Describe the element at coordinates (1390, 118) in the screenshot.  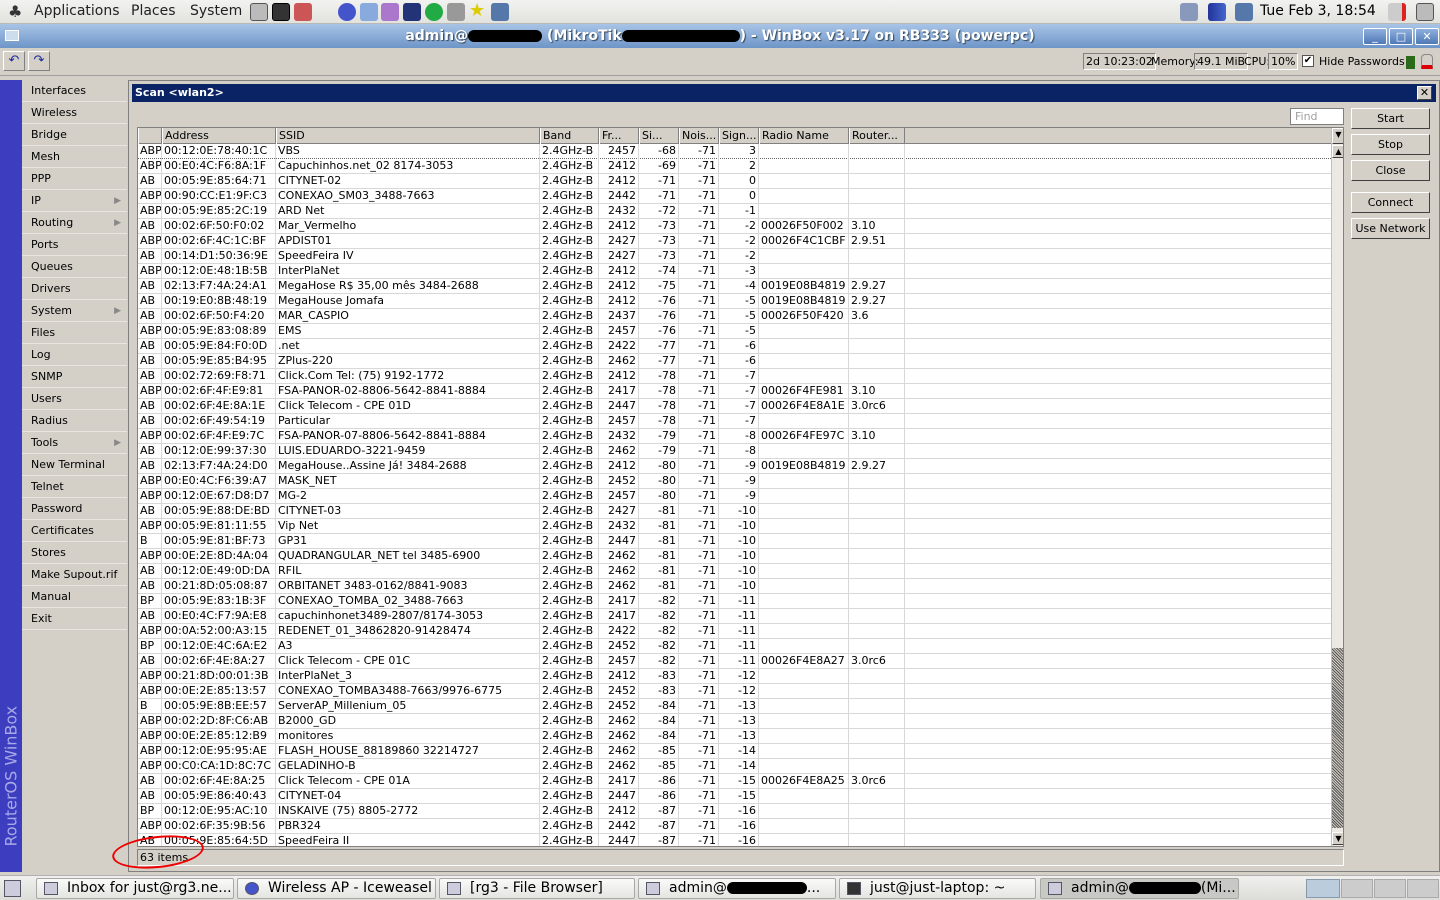
I see `start-button: Start` at that location.